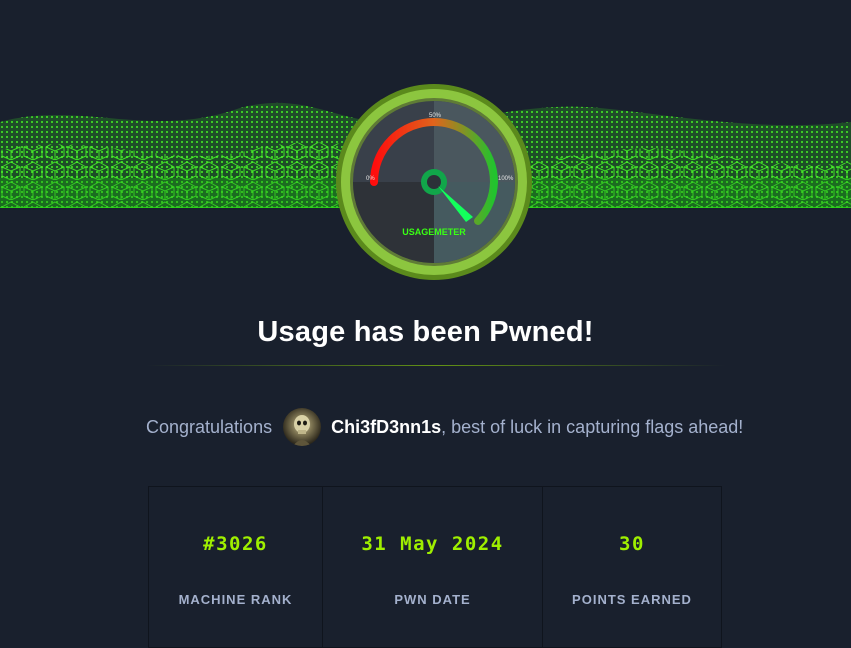  What do you see at coordinates (432, 544) in the screenshot?
I see `pwn-date-value: 31 May 2024` at bounding box center [432, 544].